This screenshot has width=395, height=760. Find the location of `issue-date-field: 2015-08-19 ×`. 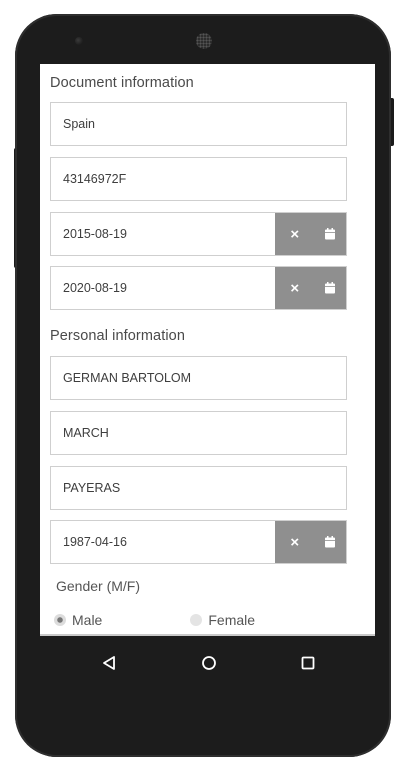

issue-date-field: 2015-08-19 × is located at coordinates (198, 234).